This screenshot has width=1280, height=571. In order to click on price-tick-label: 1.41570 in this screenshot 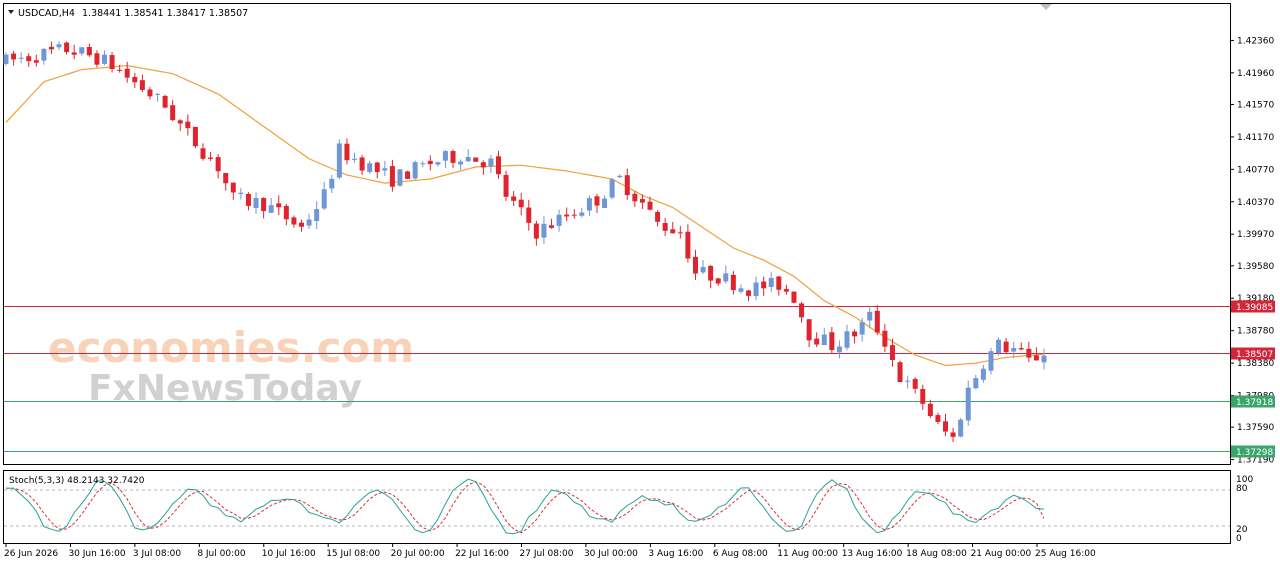, I will do `click(1255, 105)`.